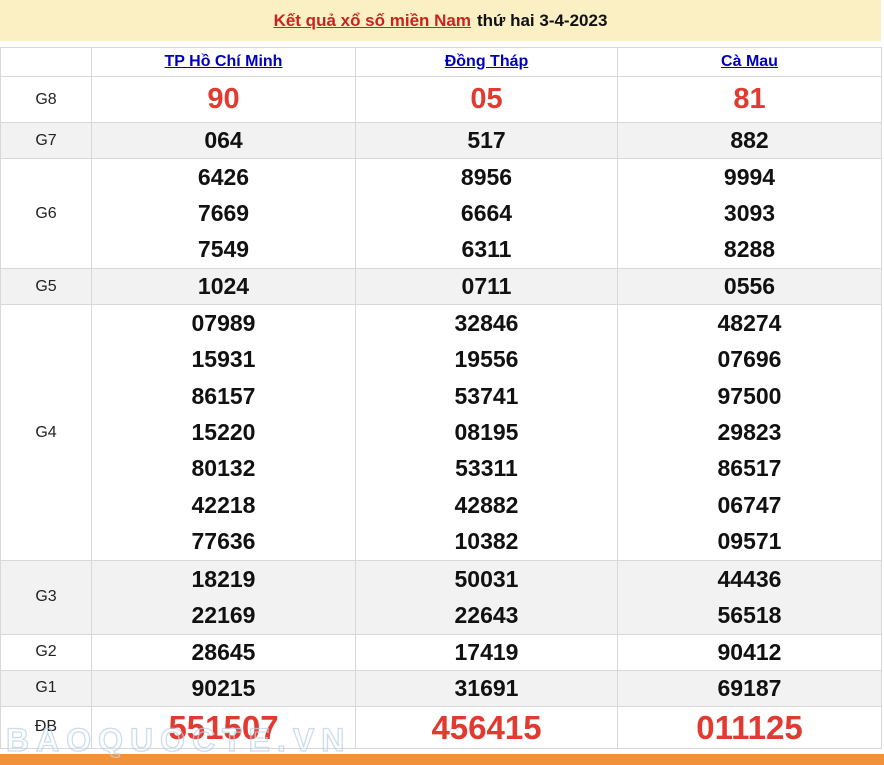 The height and width of the screenshot is (765, 884). I want to click on prize-row-g2: G2 28645 17419 90412, so click(441, 652).